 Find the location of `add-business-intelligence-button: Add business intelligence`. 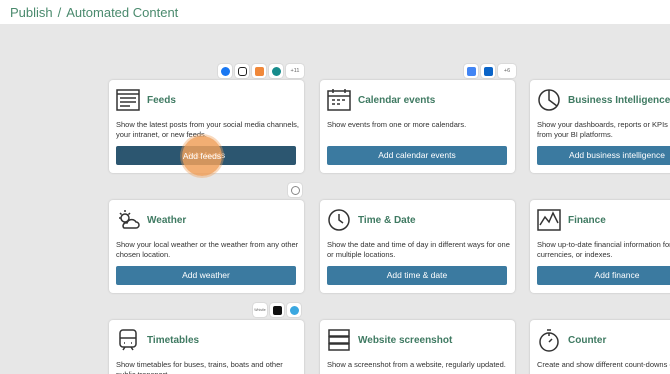

add-business-intelligence-button: Add business intelligence is located at coordinates (603, 155).